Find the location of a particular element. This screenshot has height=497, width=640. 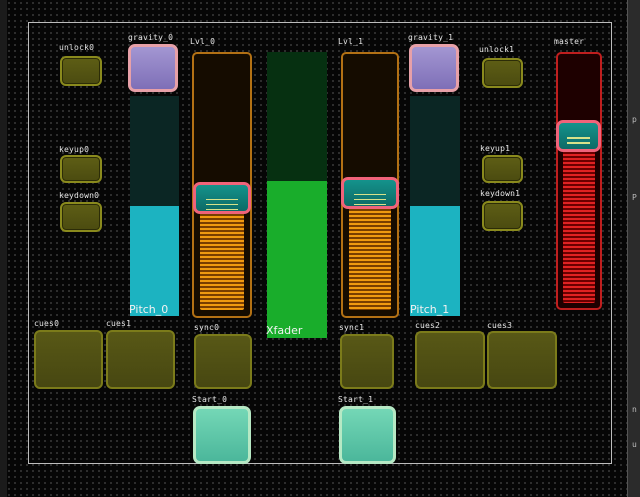

cues3-button is located at coordinates (522, 360).